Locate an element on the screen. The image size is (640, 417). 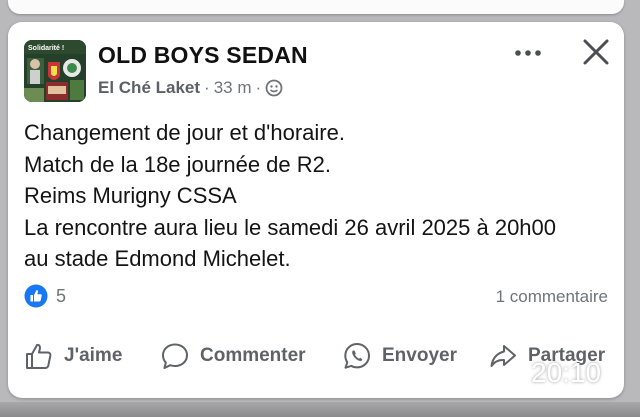
send-label: Envoyer is located at coordinates (419, 355).